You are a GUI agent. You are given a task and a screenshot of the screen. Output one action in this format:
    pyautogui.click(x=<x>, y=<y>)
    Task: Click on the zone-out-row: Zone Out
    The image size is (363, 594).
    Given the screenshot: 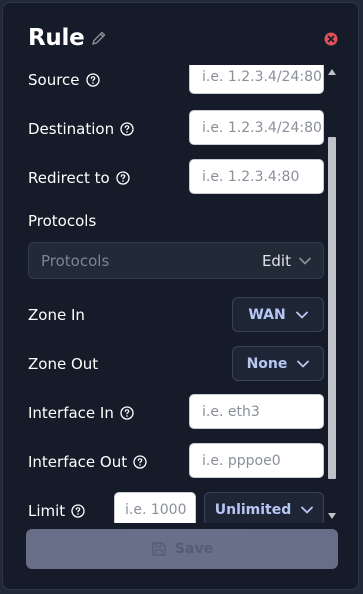 What is the action you would take?
    pyautogui.click(x=63, y=364)
    